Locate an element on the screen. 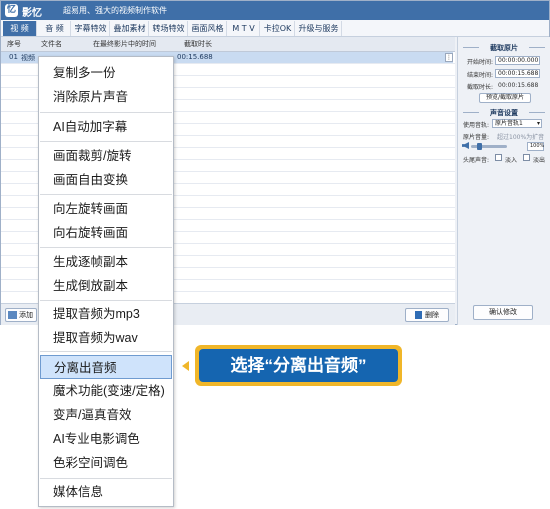 This screenshot has width=550, height=509. tab-video: 视 频 is located at coordinates (20, 28).